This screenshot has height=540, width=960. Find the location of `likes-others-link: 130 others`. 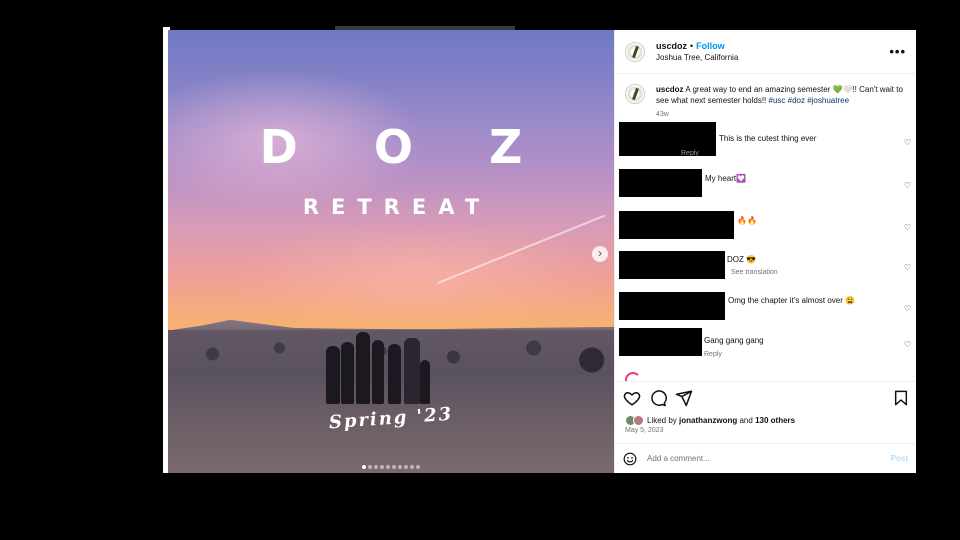

likes-others-link: 130 others is located at coordinates (775, 420).